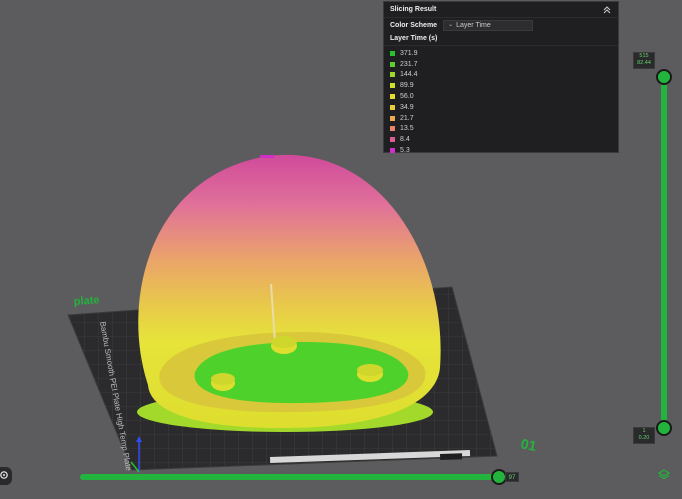 The width and height of the screenshot is (682, 499). Describe the element at coordinates (501, 53) in the screenshot. I see `legend-item: 371.9` at that location.